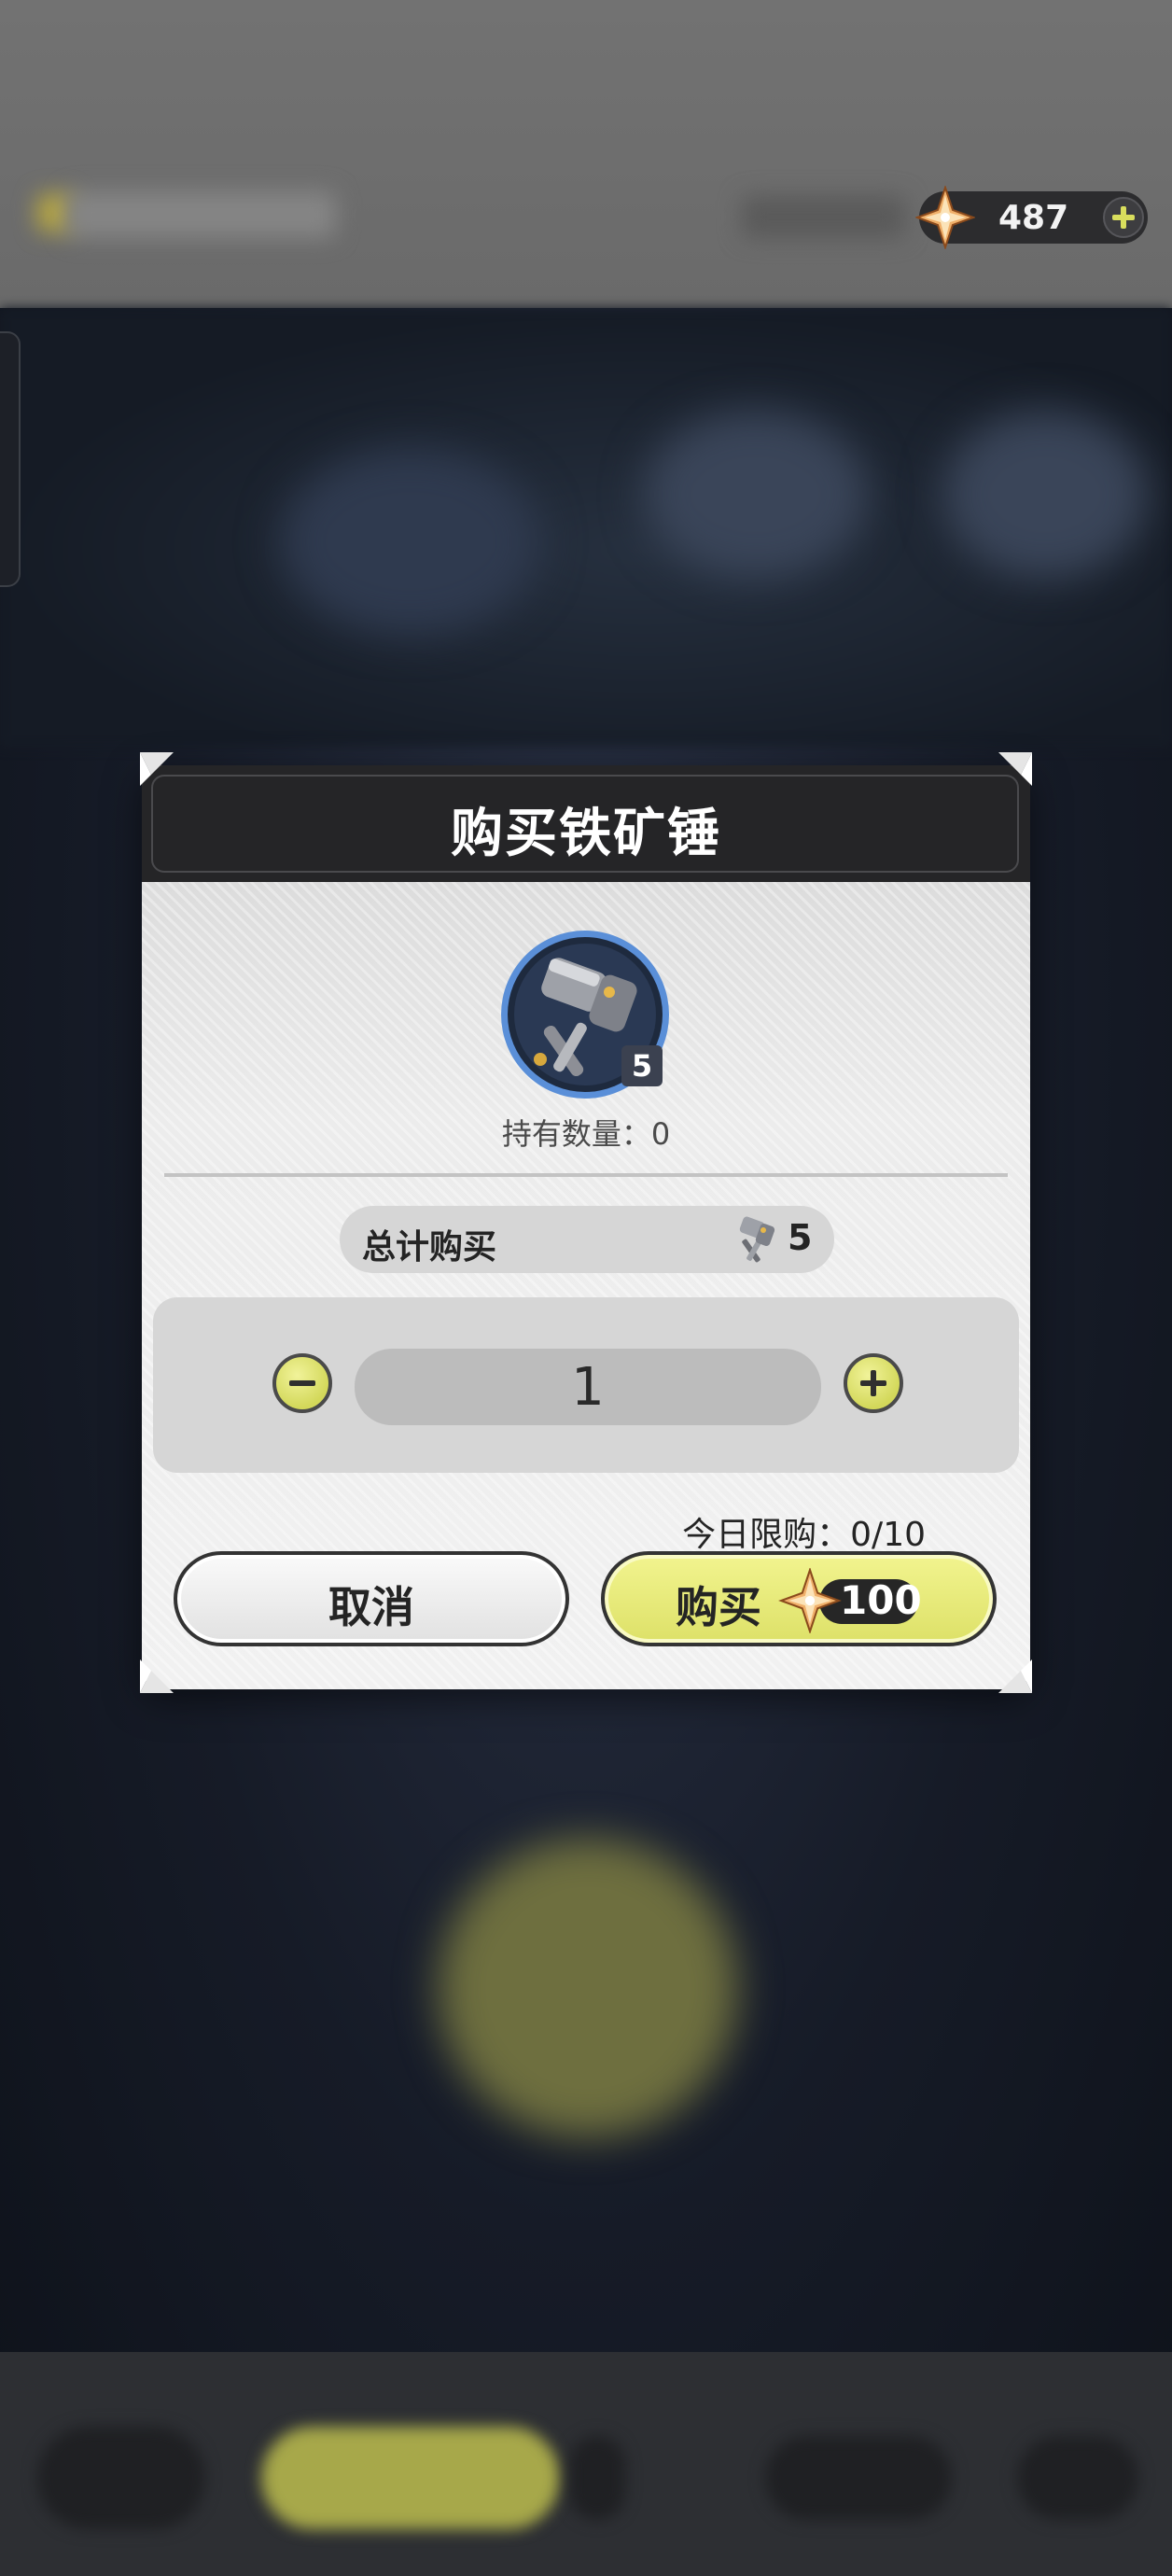  I want to click on background-header, so click(586, 154).